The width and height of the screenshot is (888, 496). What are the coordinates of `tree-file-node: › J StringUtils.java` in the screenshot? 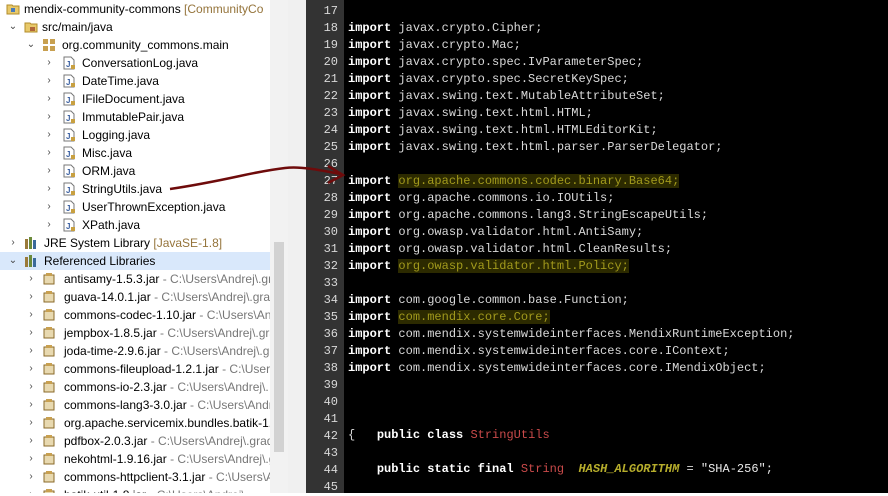 It's located at (135, 189).